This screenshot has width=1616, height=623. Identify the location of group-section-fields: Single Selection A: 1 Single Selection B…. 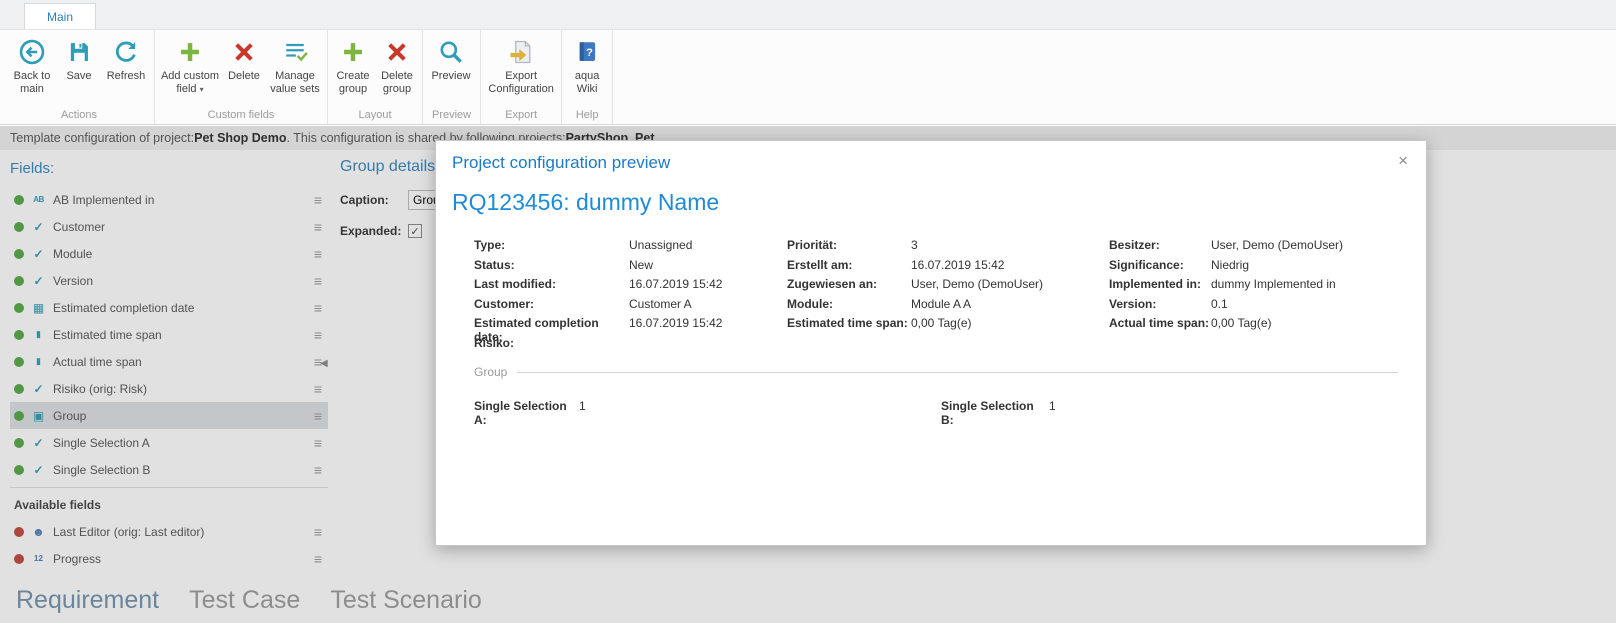
(936, 413).